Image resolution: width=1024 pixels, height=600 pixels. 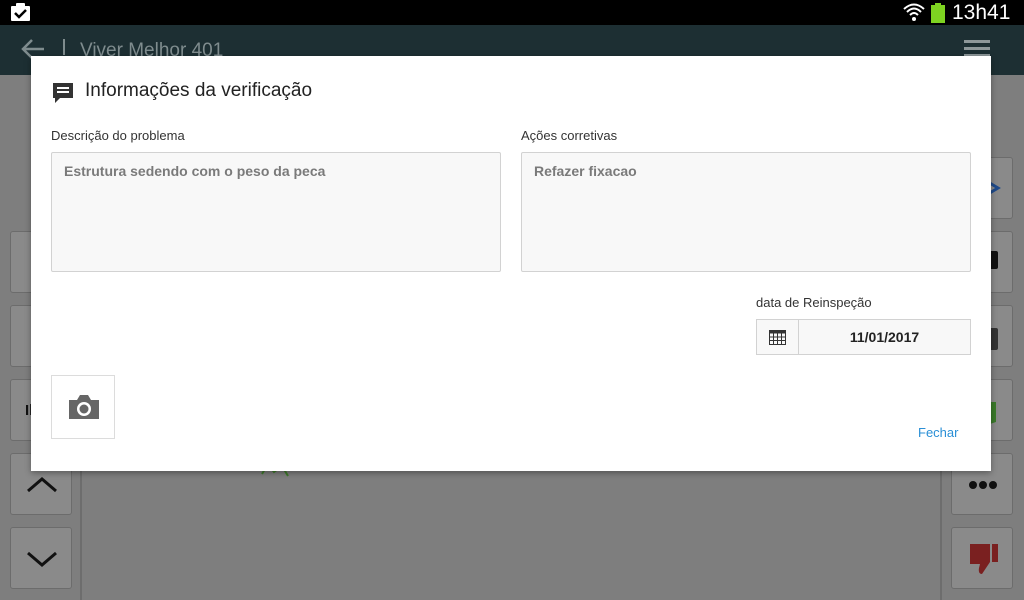 I want to click on thumbs-down-icon, so click(x=984, y=559).